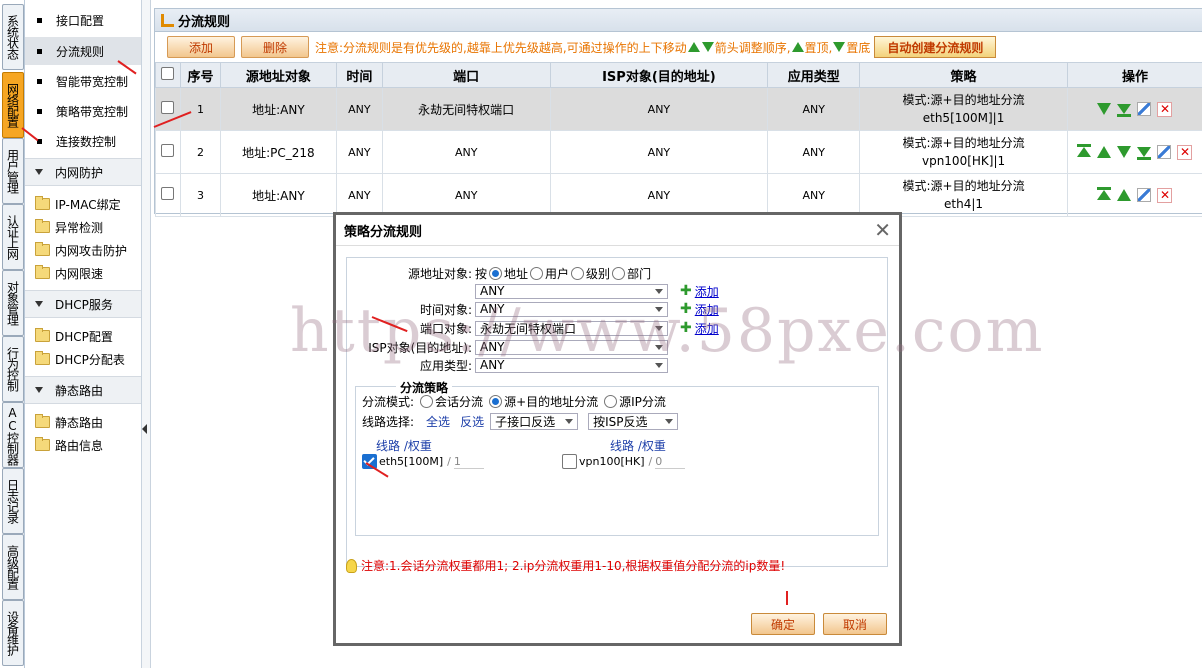  Describe the element at coordinates (69, 273) in the screenshot. I see `menu-item-lan-limit: 内网限速` at that location.